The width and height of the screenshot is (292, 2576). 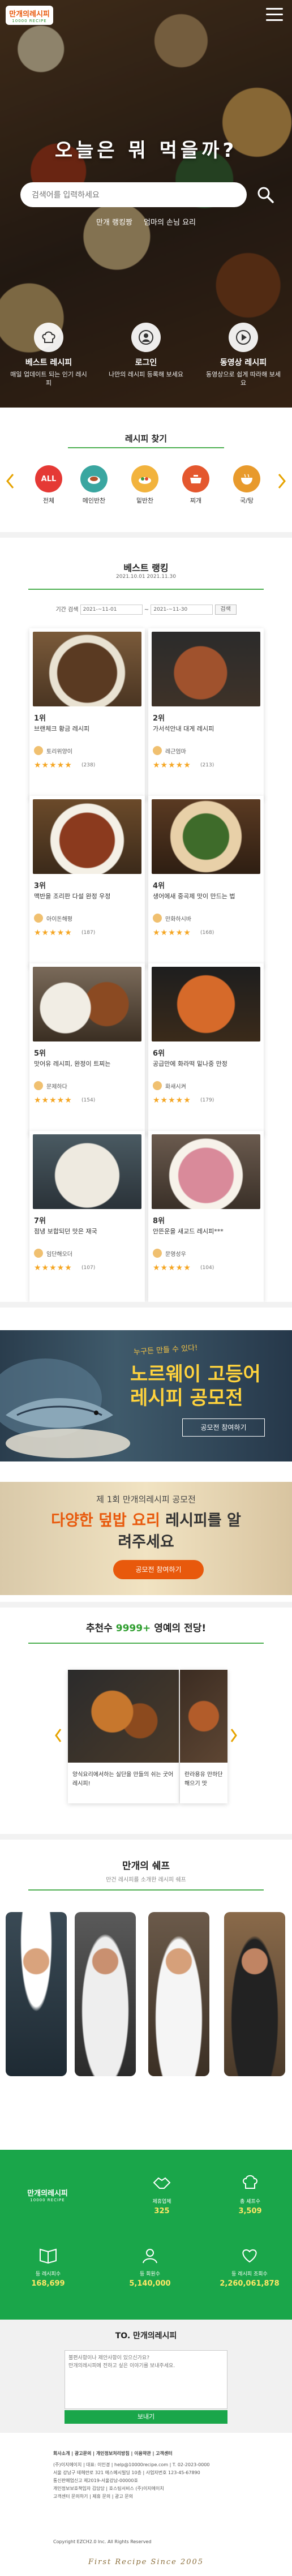 What do you see at coordinates (243, 337) in the screenshot?
I see `play-icon` at bounding box center [243, 337].